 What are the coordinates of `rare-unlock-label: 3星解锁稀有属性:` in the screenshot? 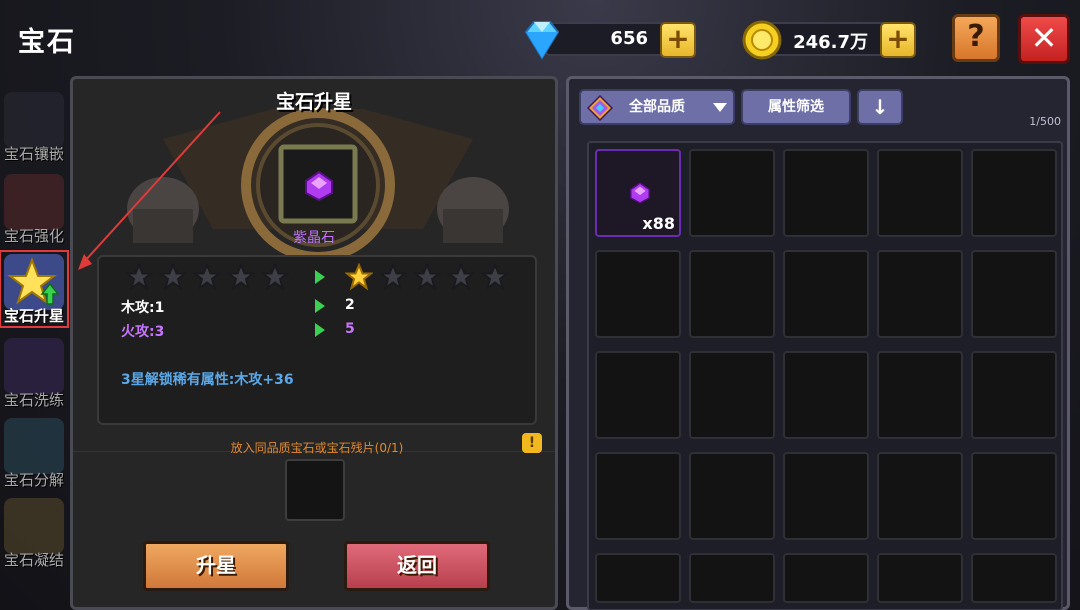 It's located at (178, 380).